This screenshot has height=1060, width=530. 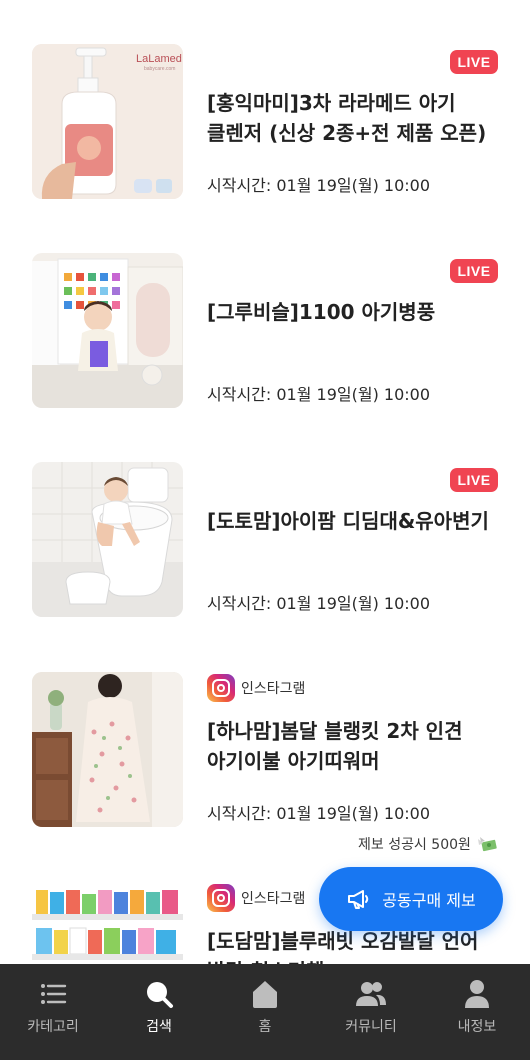 I want to click on list-icon, so click(x=54, y=994).